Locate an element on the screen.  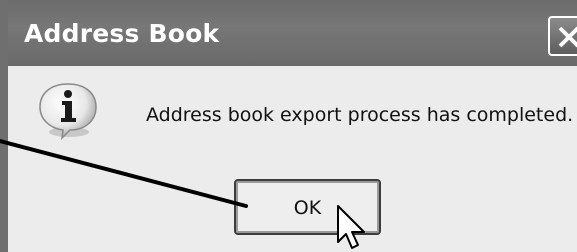
mouse-pointer-icon is located at coordinates (351, 227).